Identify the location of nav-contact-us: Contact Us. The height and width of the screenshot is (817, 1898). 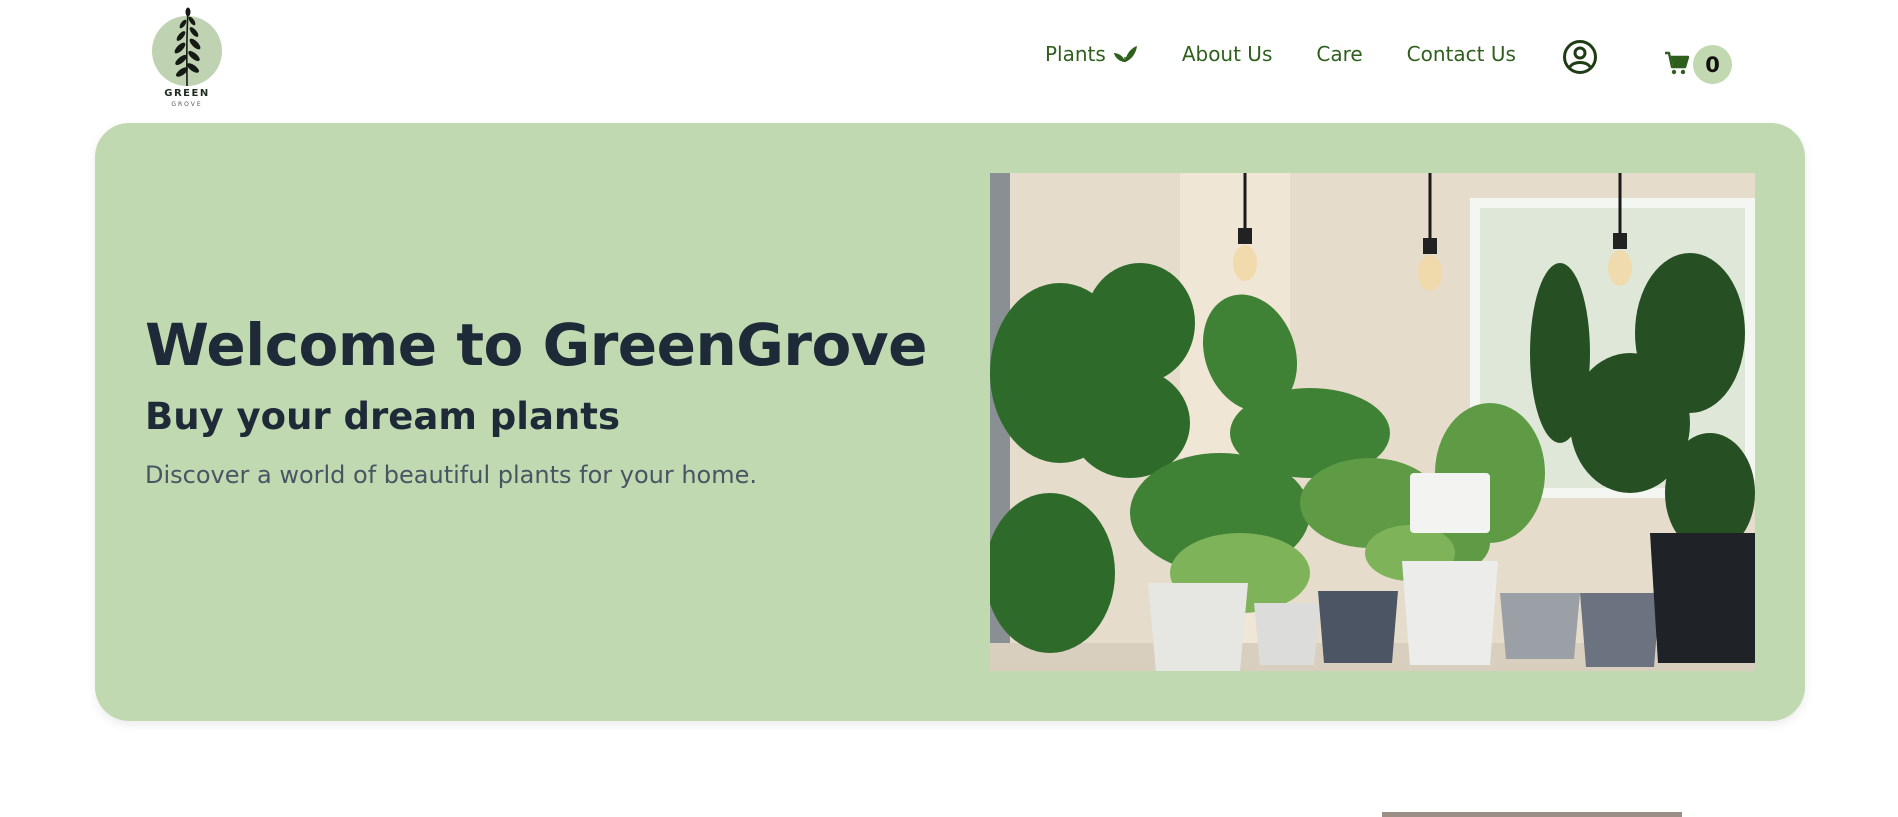
(1461, 54).